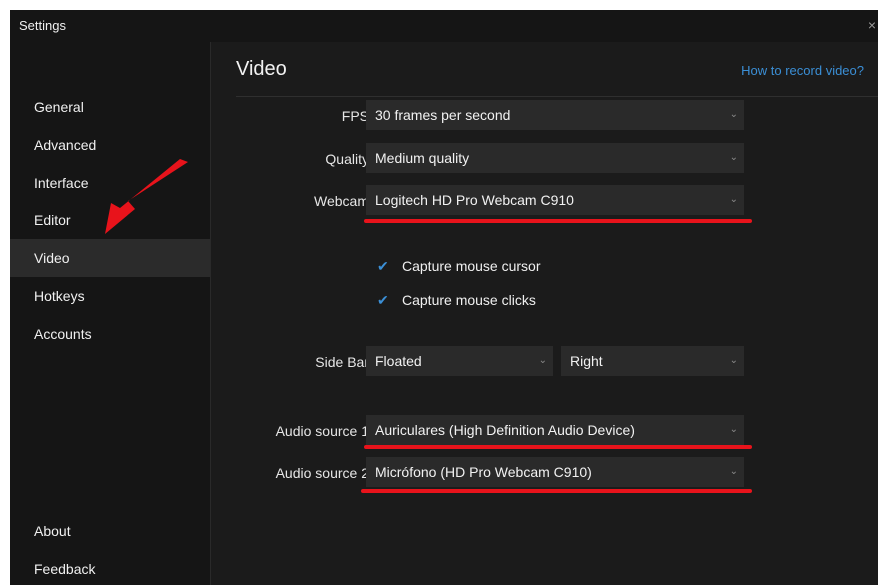  I want to click on audio-source-1-label: Audio source 1, so click(322, 431).